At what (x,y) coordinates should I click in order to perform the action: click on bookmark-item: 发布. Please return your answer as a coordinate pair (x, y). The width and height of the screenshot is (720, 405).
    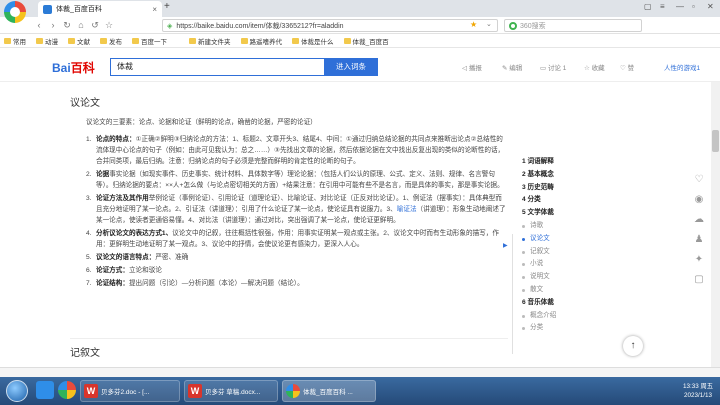
    Looking at the image, I should click on (111, 41).